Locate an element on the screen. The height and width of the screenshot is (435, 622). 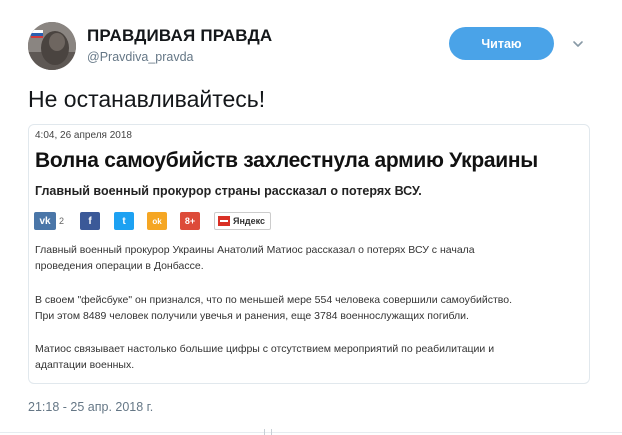
gplus-share-icon: 8+ is located at coordinates (190, 221).